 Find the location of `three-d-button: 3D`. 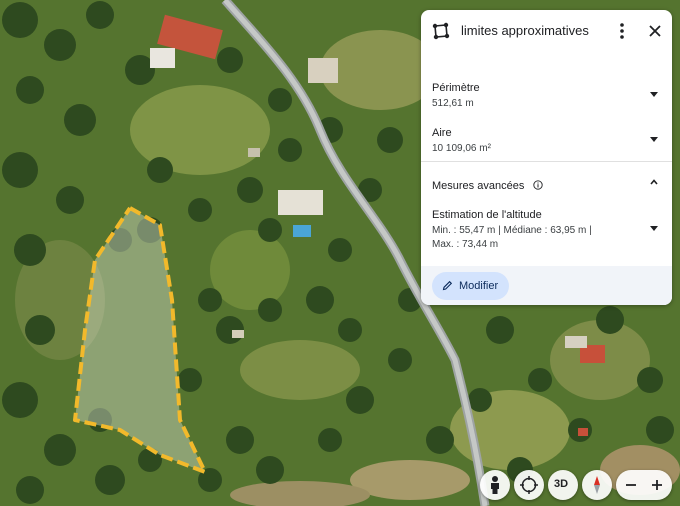

three-d-button: 3D is located at coordinates (563, 485).